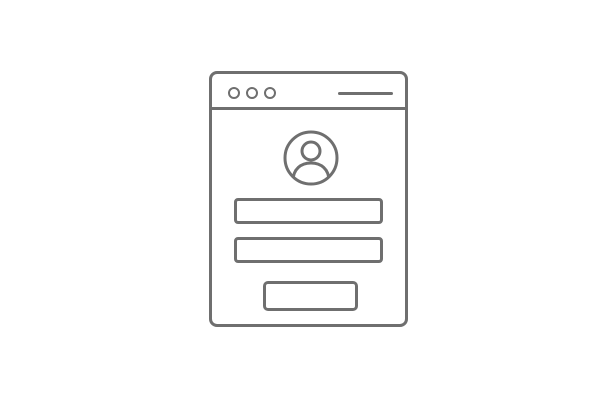 Image resolution: width=600 pixels, height=400 pixels. Describe the element at coordinates (308, 250) in the screenshot. I see `password-field` at that location.